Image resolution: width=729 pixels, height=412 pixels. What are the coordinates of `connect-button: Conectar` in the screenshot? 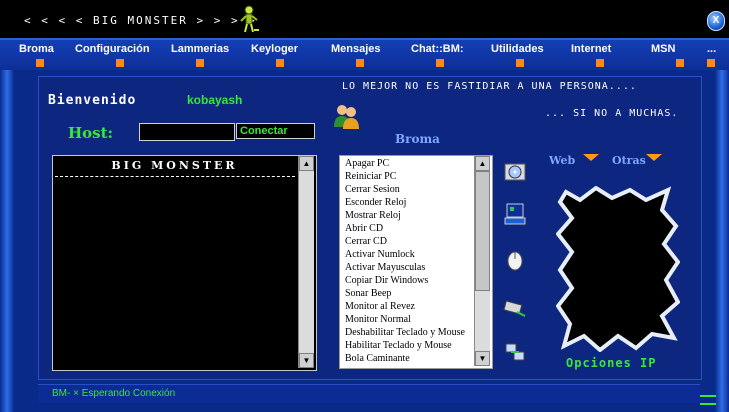 It's located at (275, 131).